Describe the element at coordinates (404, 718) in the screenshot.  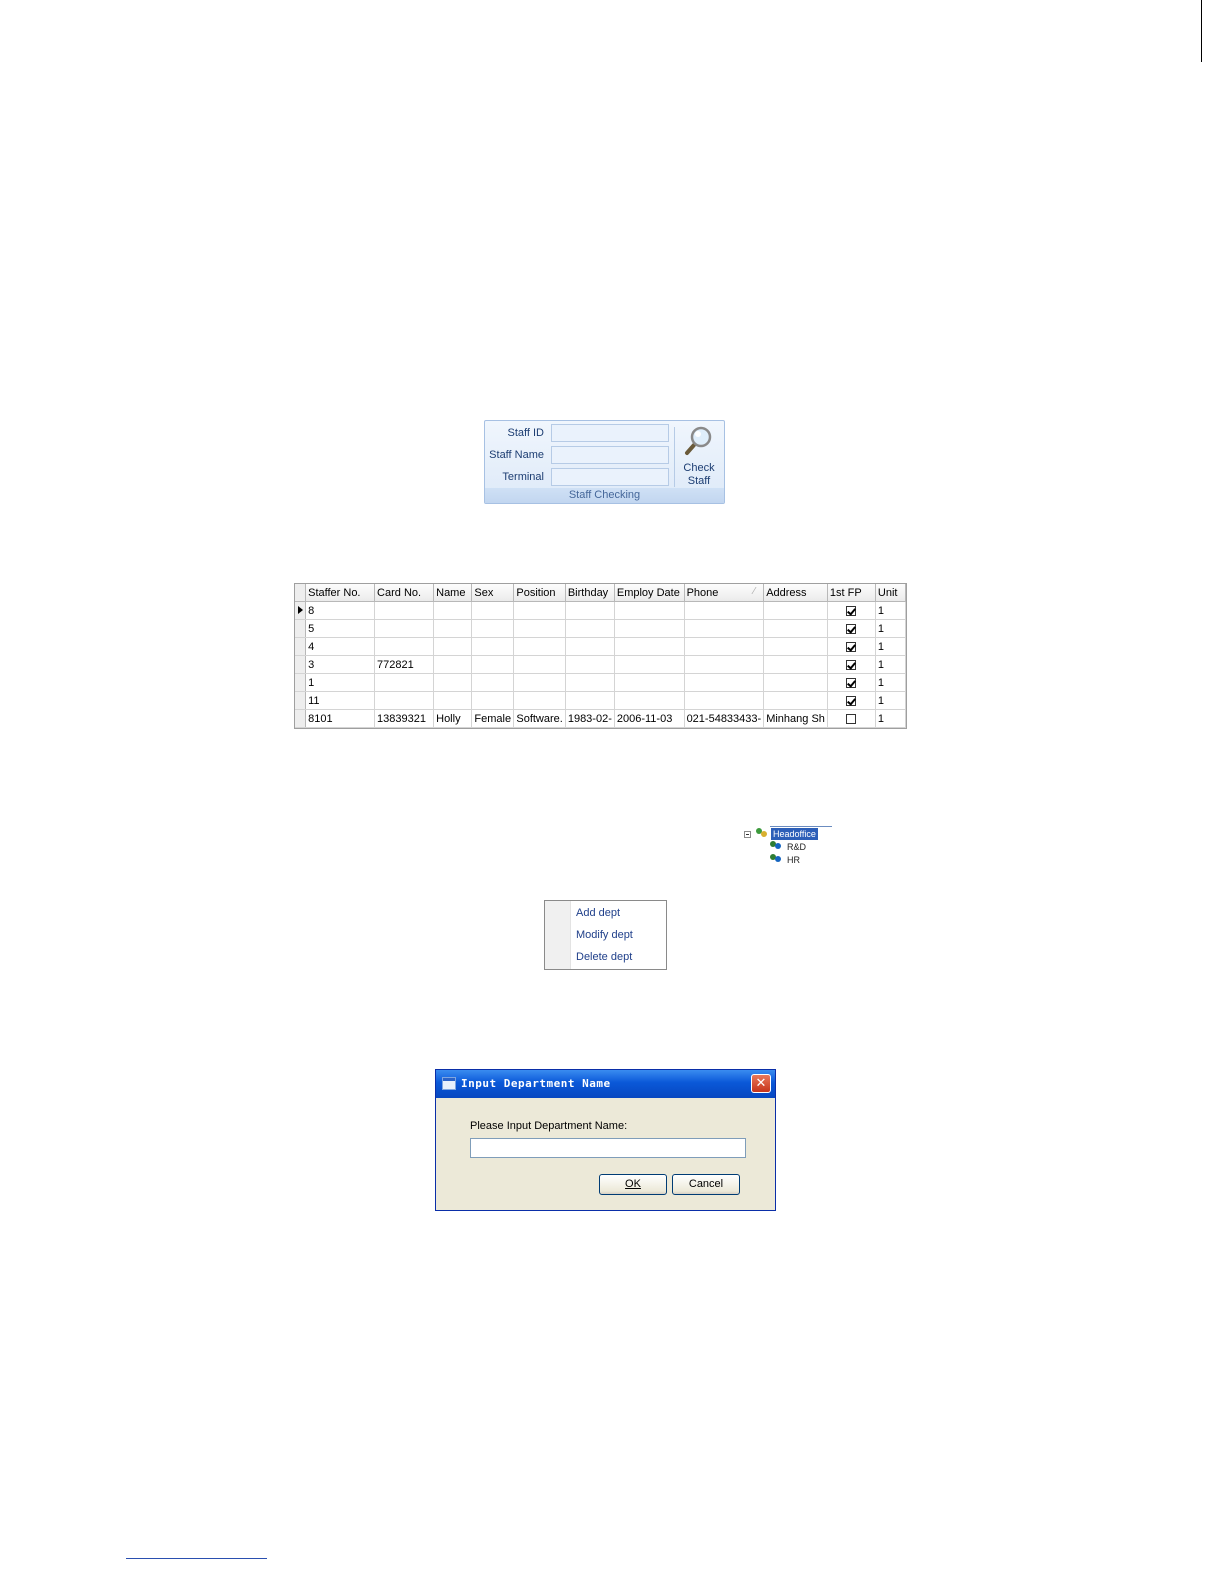
I see `table-cell: 13839321` at that location.